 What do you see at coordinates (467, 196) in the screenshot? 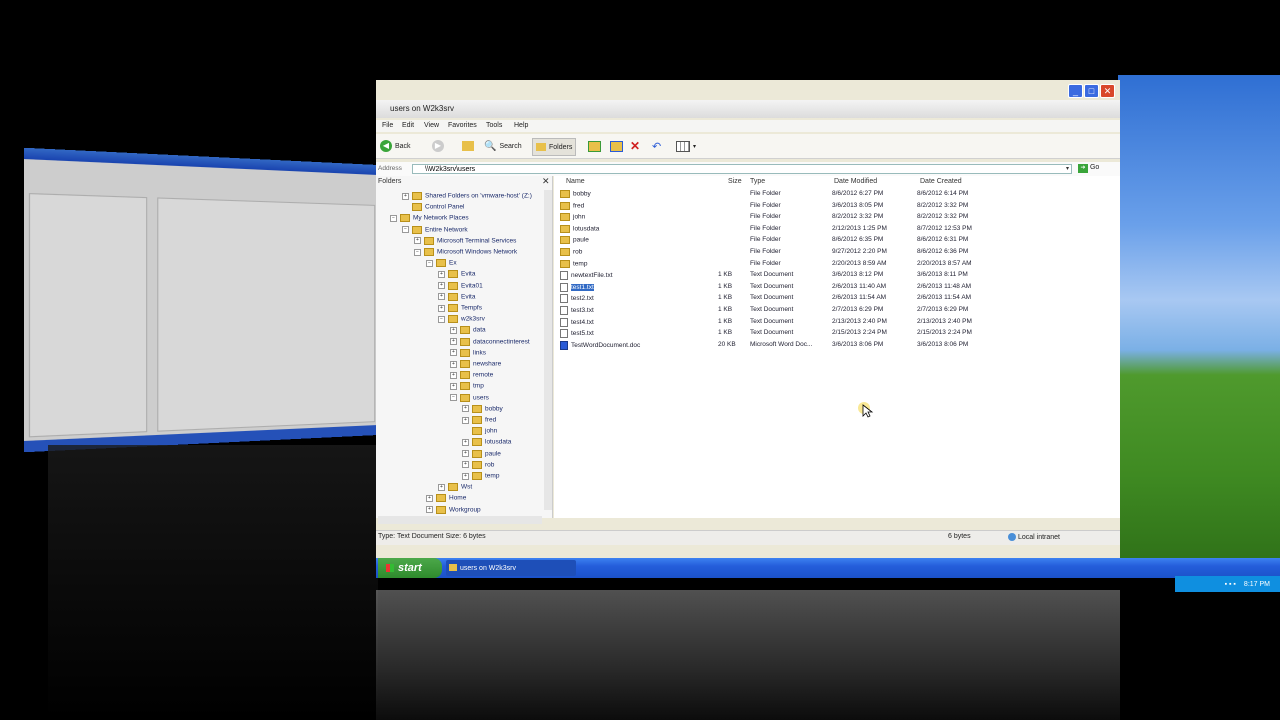
I see `tree-item: + Shared Folders on 'vmware-host' (Z:)` at bounding box center [467, 196].